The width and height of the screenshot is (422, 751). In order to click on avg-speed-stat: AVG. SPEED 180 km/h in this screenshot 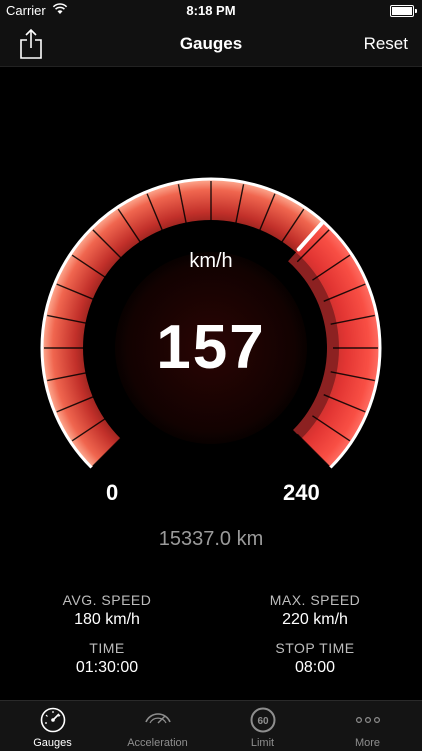, I will do `click(107, 610)`.